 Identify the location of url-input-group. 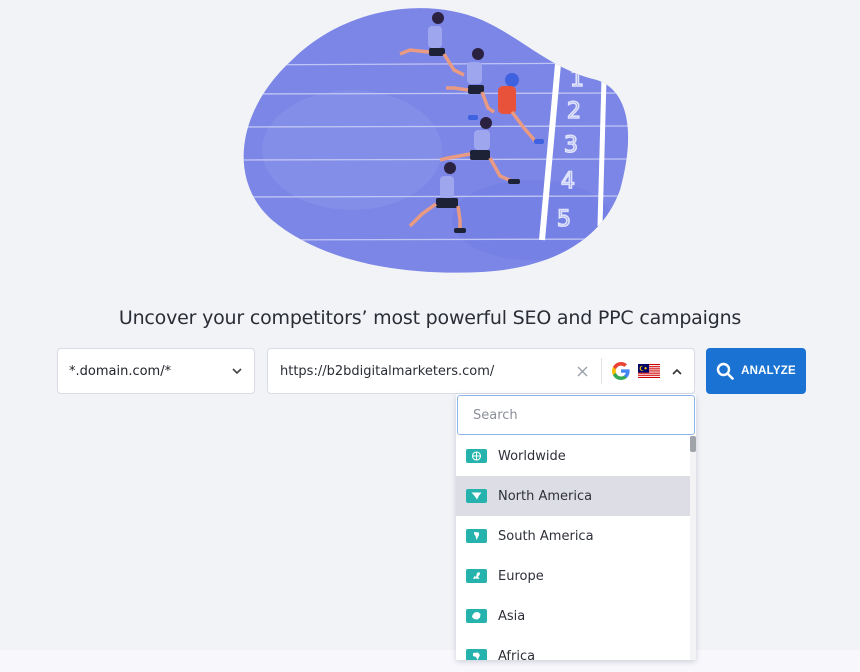
(481, 371).